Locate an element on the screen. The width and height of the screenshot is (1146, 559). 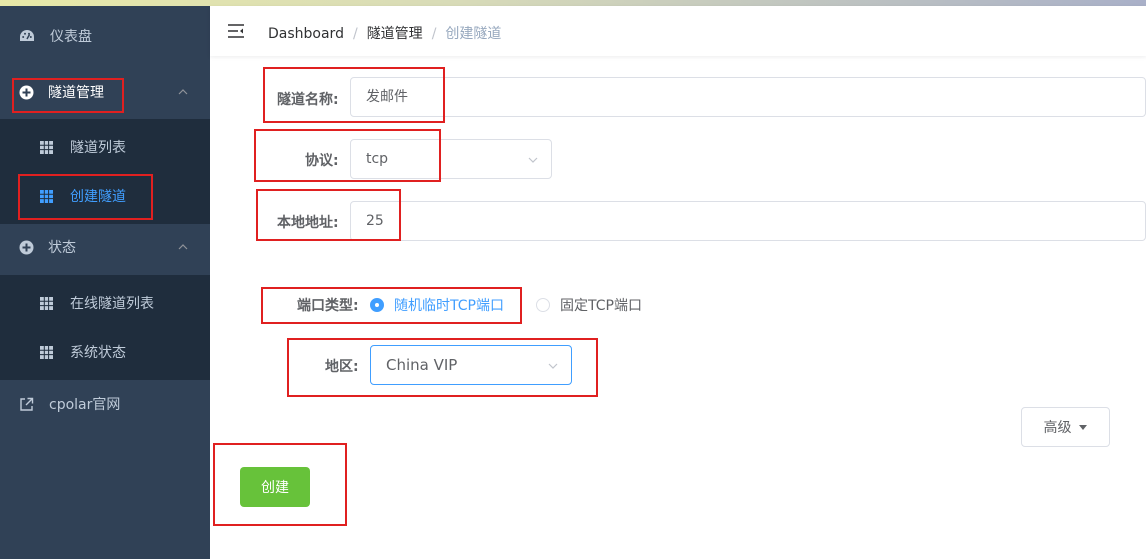
sidebar-item-dashboard: 仪表盘 is located at coordinates (105, 36).